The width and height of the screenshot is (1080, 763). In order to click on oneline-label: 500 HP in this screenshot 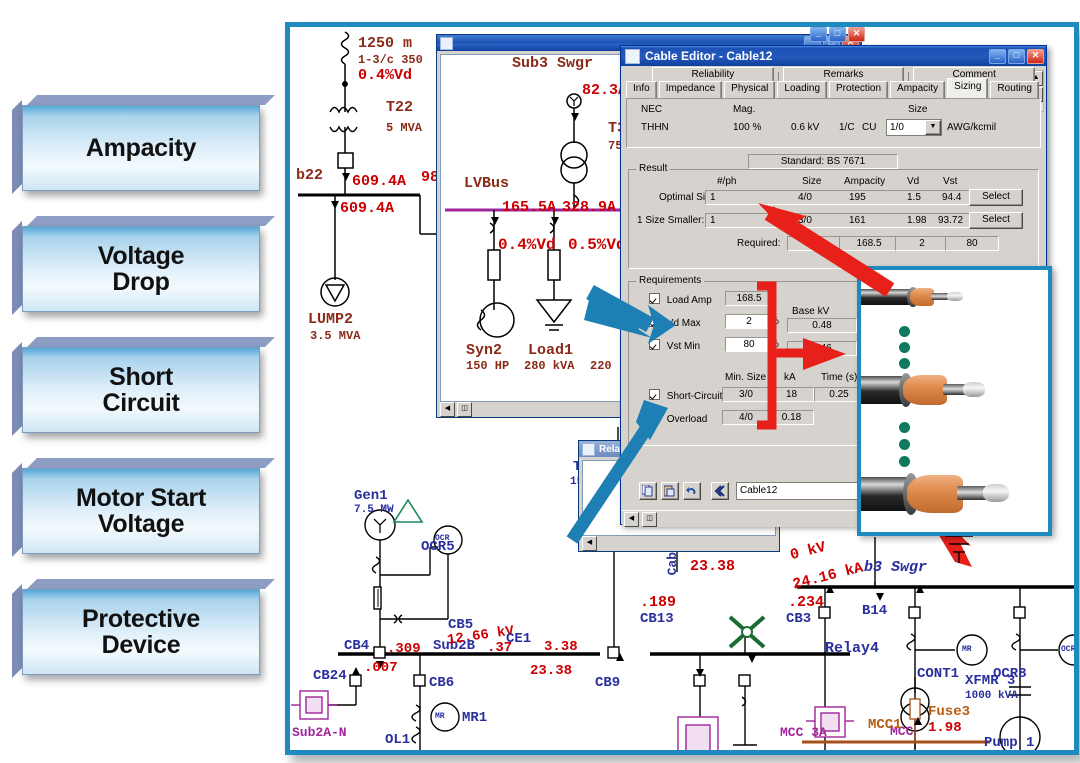, I will do `click(1008, 753)`.